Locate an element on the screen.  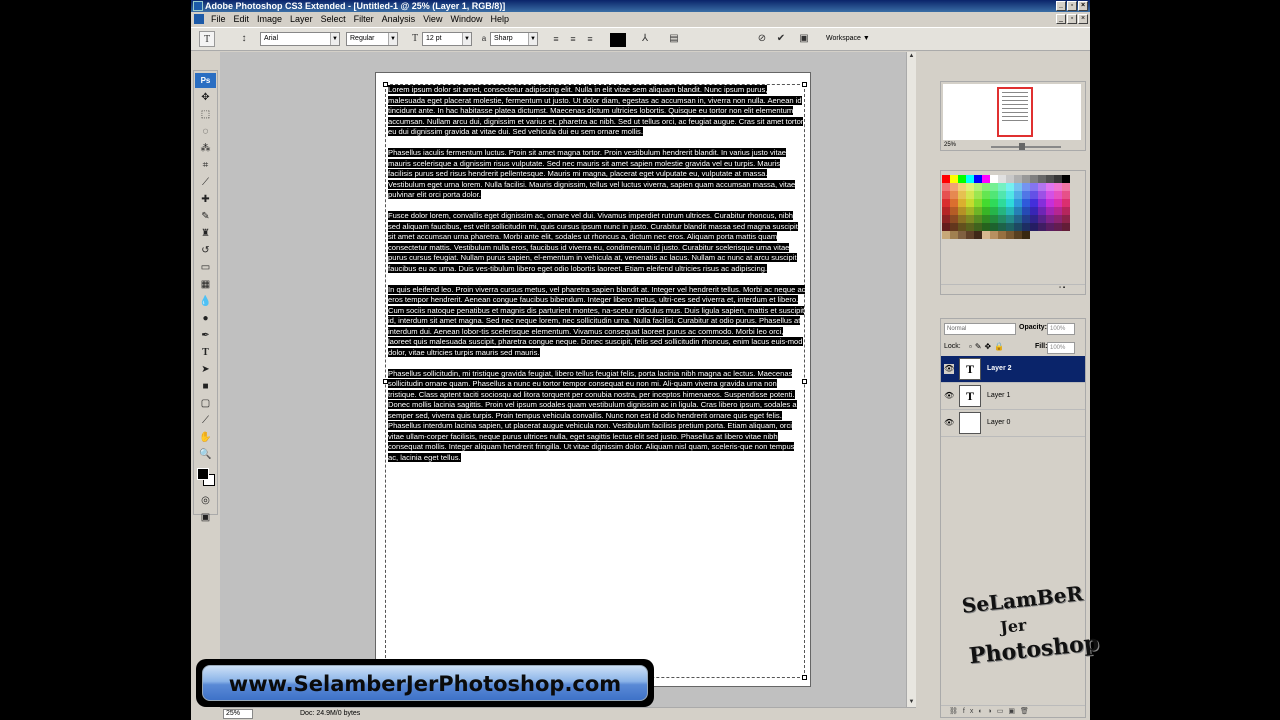
blend-mode-select: Normal is located at coordinates (980, 329).